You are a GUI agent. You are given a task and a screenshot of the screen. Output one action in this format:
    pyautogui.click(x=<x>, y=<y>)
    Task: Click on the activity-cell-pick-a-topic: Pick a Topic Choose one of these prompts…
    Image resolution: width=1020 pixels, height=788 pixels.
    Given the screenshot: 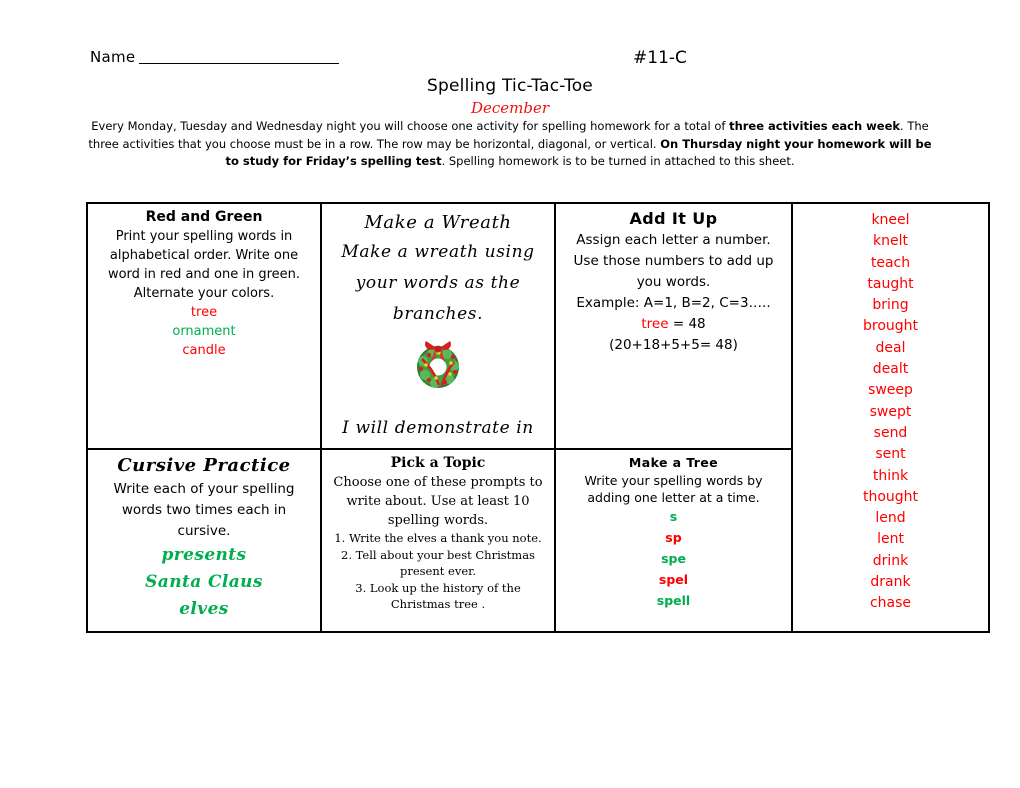 What is the action you would take?
    pyautogui.click(x=439, y=540)
    